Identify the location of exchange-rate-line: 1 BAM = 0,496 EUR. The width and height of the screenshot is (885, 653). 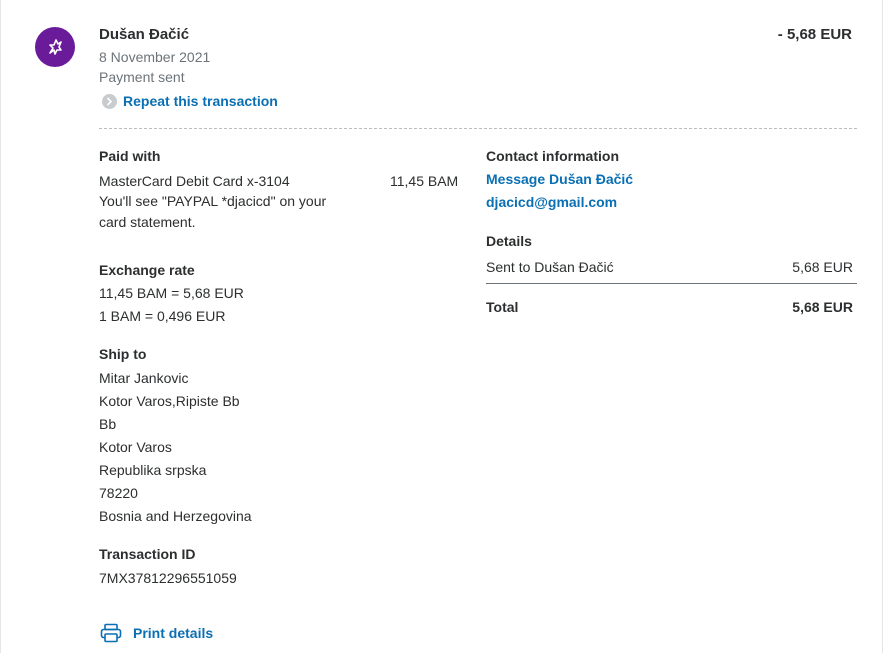
(162, 316).